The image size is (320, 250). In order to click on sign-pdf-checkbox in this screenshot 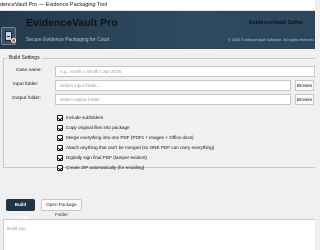, I will do `click(60, 158)`.